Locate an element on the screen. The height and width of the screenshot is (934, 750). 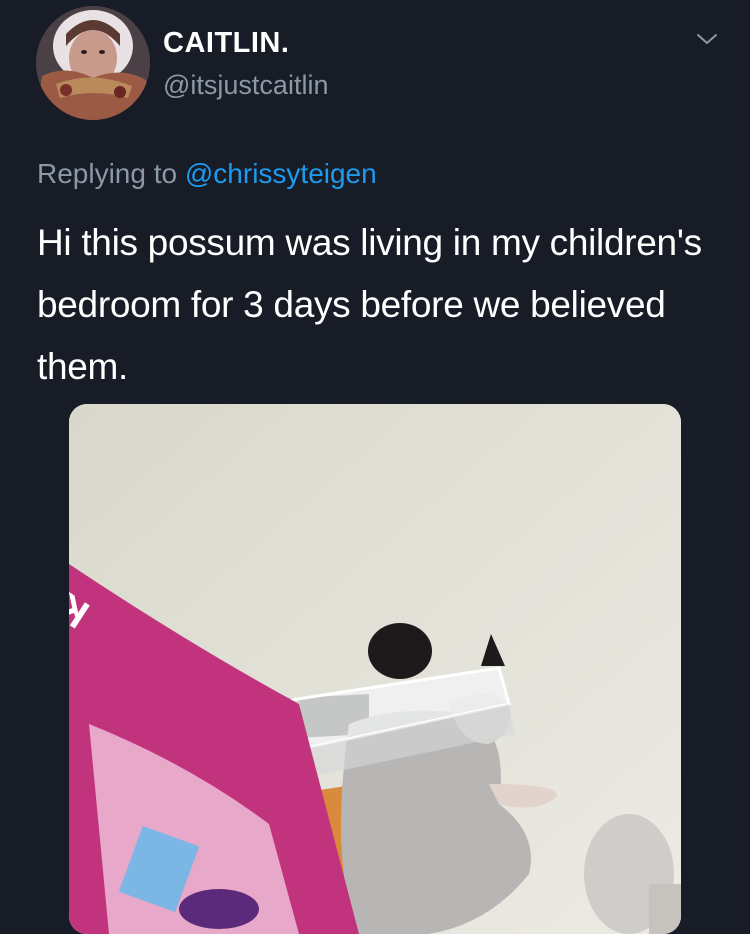
tweet-menu-button is located at coordinates (707, 39).